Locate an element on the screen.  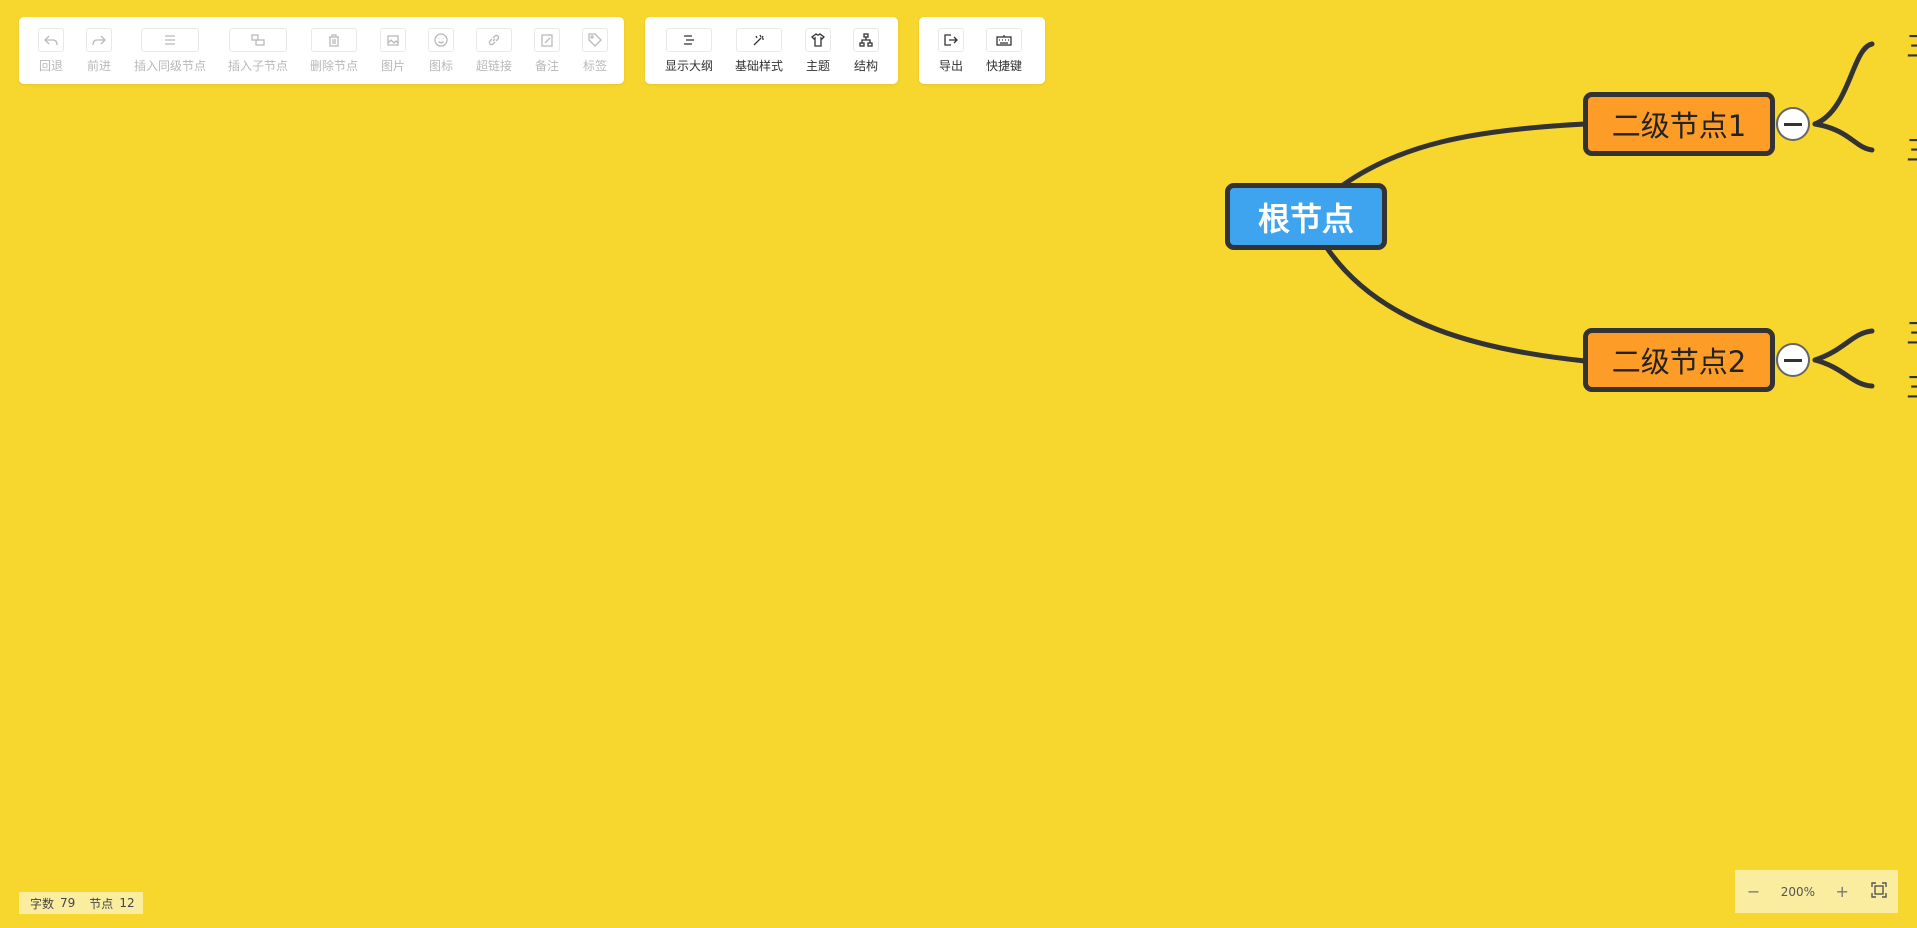
smiley-icon is located at coordinates (441, 40).